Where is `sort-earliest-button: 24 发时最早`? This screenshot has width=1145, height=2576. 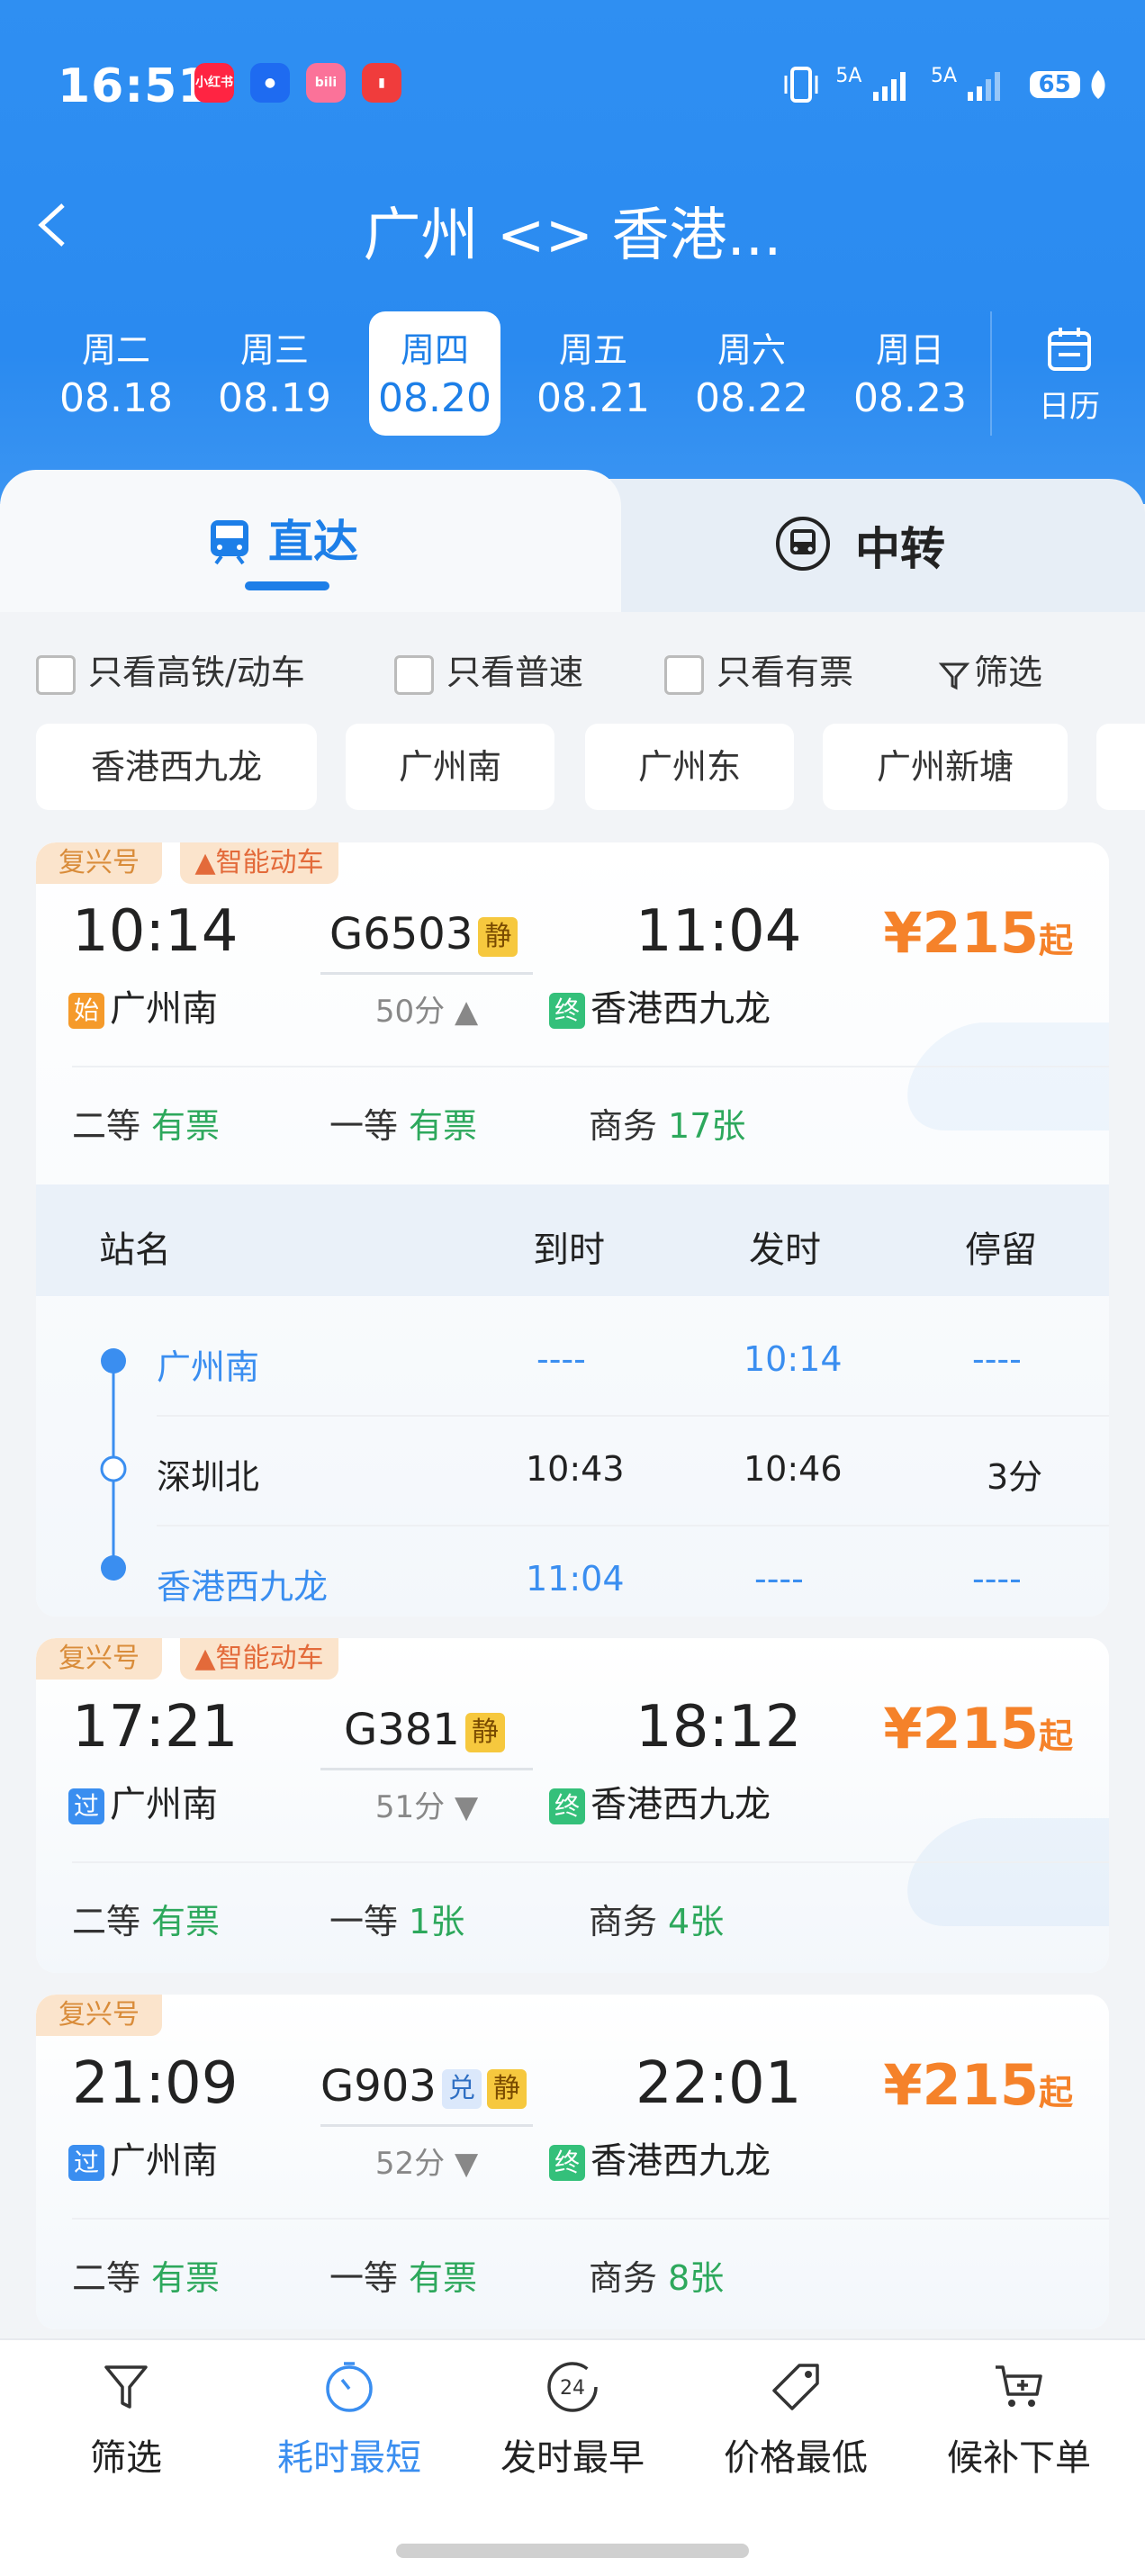 sort-earliest-button: 24 发时最早 is located at coordinates (572, 2419).